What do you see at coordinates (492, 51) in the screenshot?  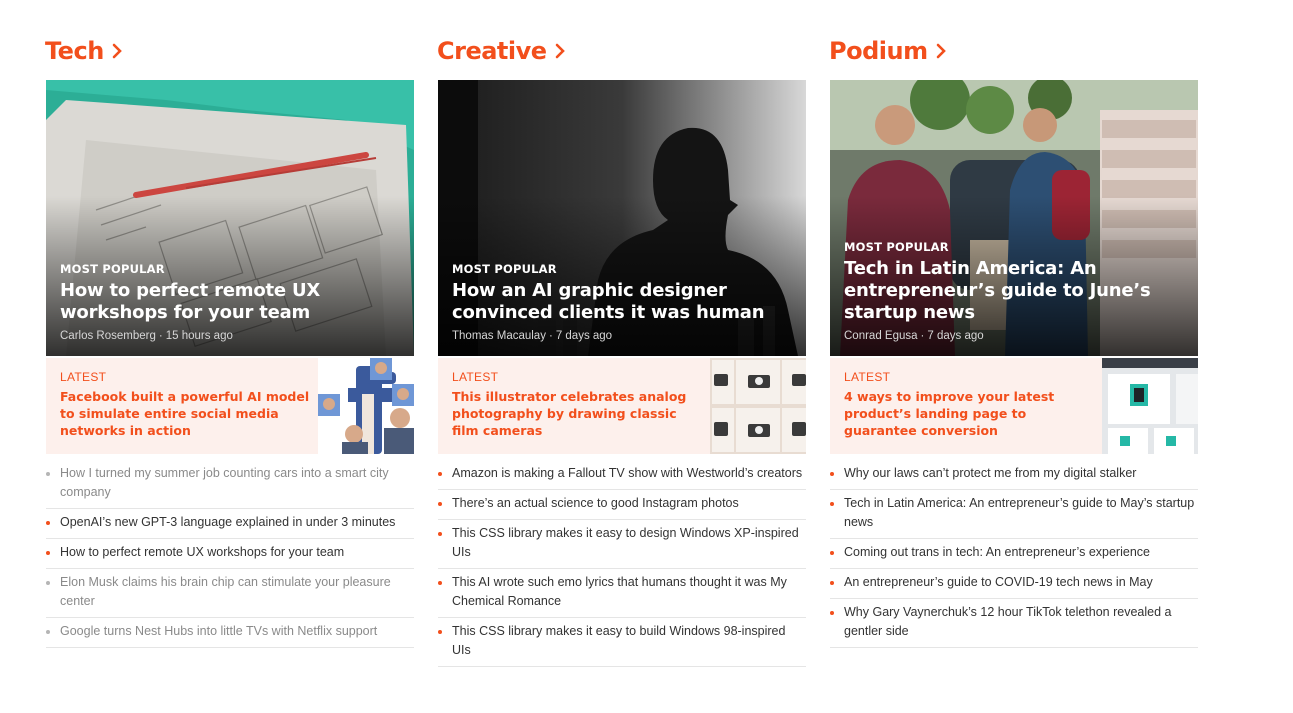 I see `section-title: Creative` at bounding box center [492, 51].